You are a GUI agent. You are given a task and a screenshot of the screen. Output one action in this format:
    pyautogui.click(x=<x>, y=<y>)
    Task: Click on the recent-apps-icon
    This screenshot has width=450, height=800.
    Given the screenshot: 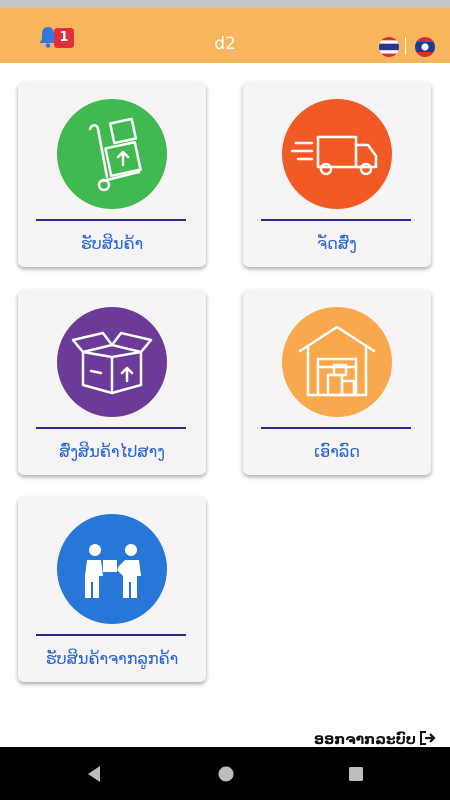 What is the action you would take?
    pyautogui.click(x=356, y=774)
    